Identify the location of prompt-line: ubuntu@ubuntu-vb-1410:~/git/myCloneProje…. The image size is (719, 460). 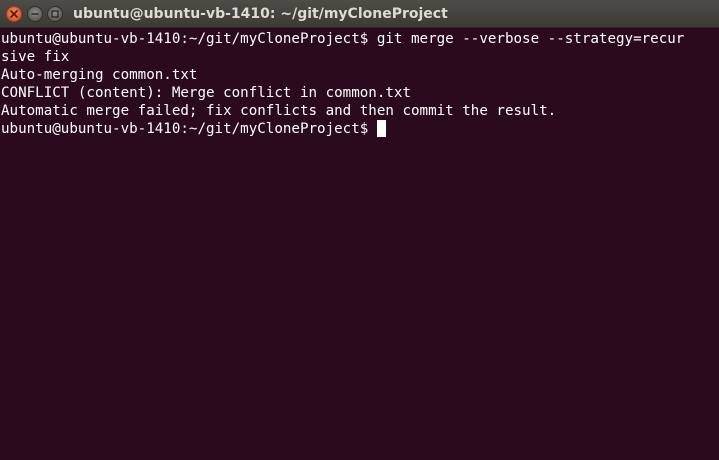
(193, 129).